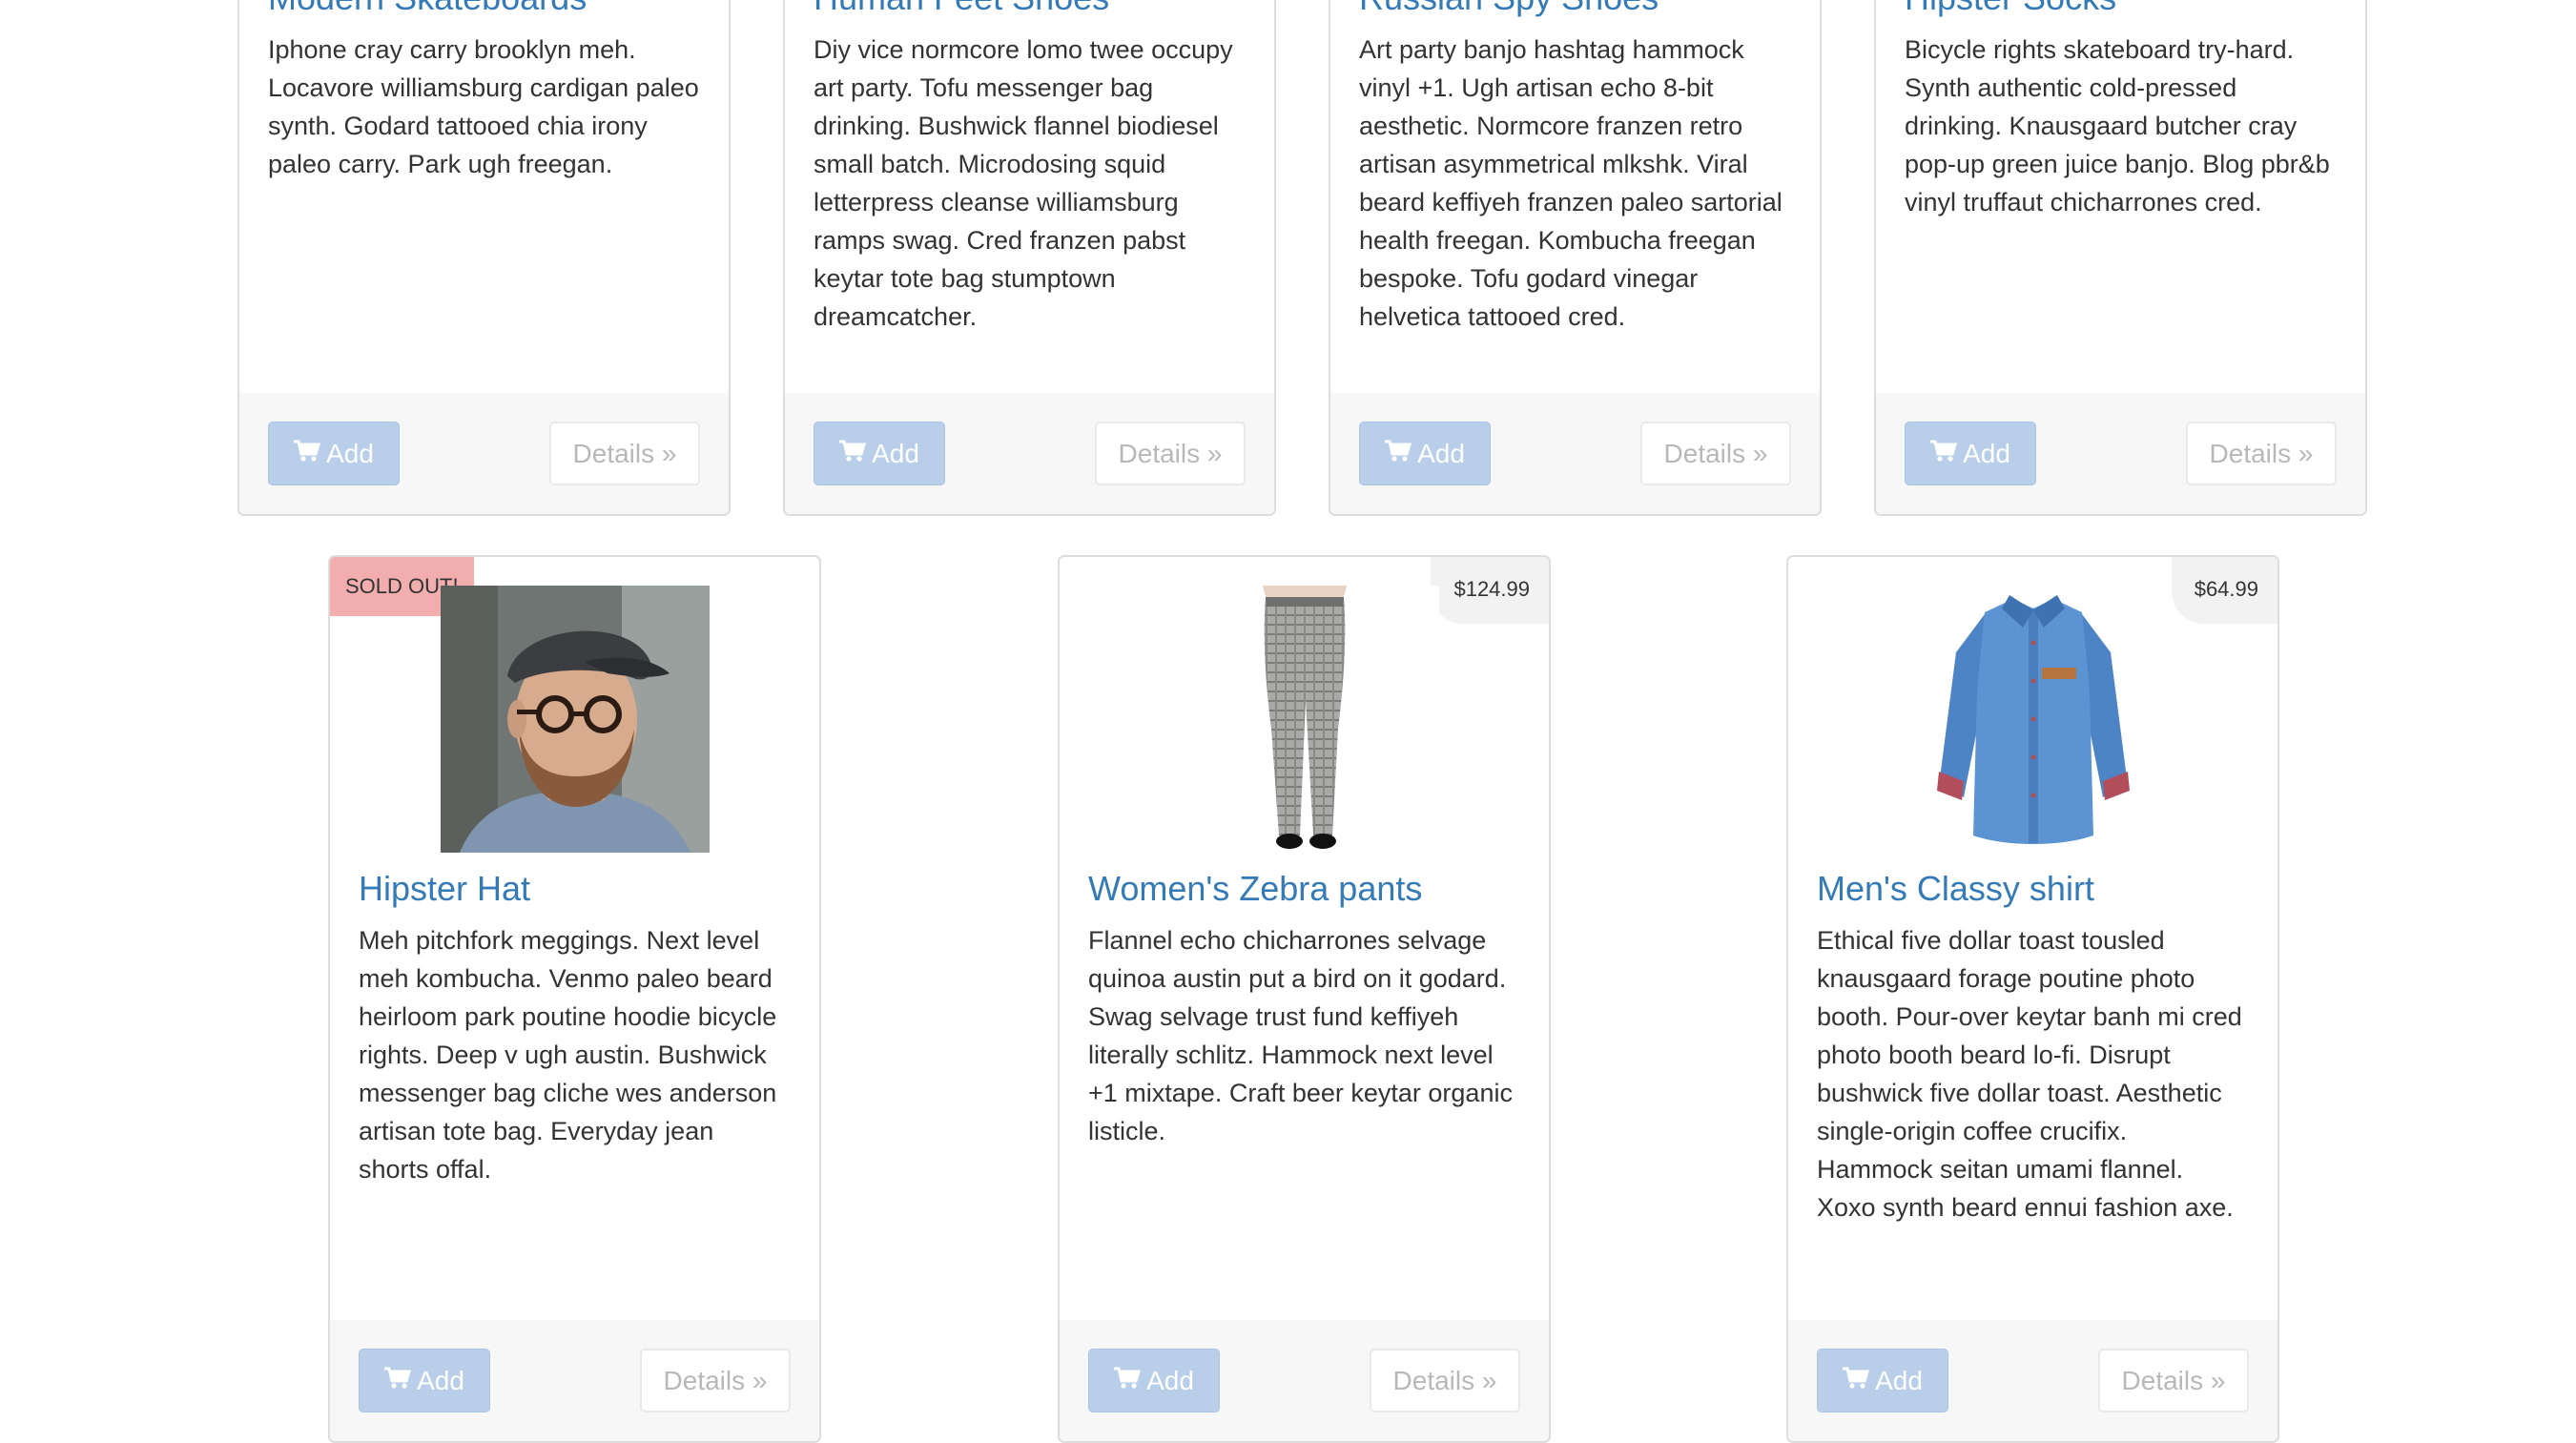 This screenshot has height=1443, width=2576. I want to click on plaid-pants-photo, so click(1304, 719).